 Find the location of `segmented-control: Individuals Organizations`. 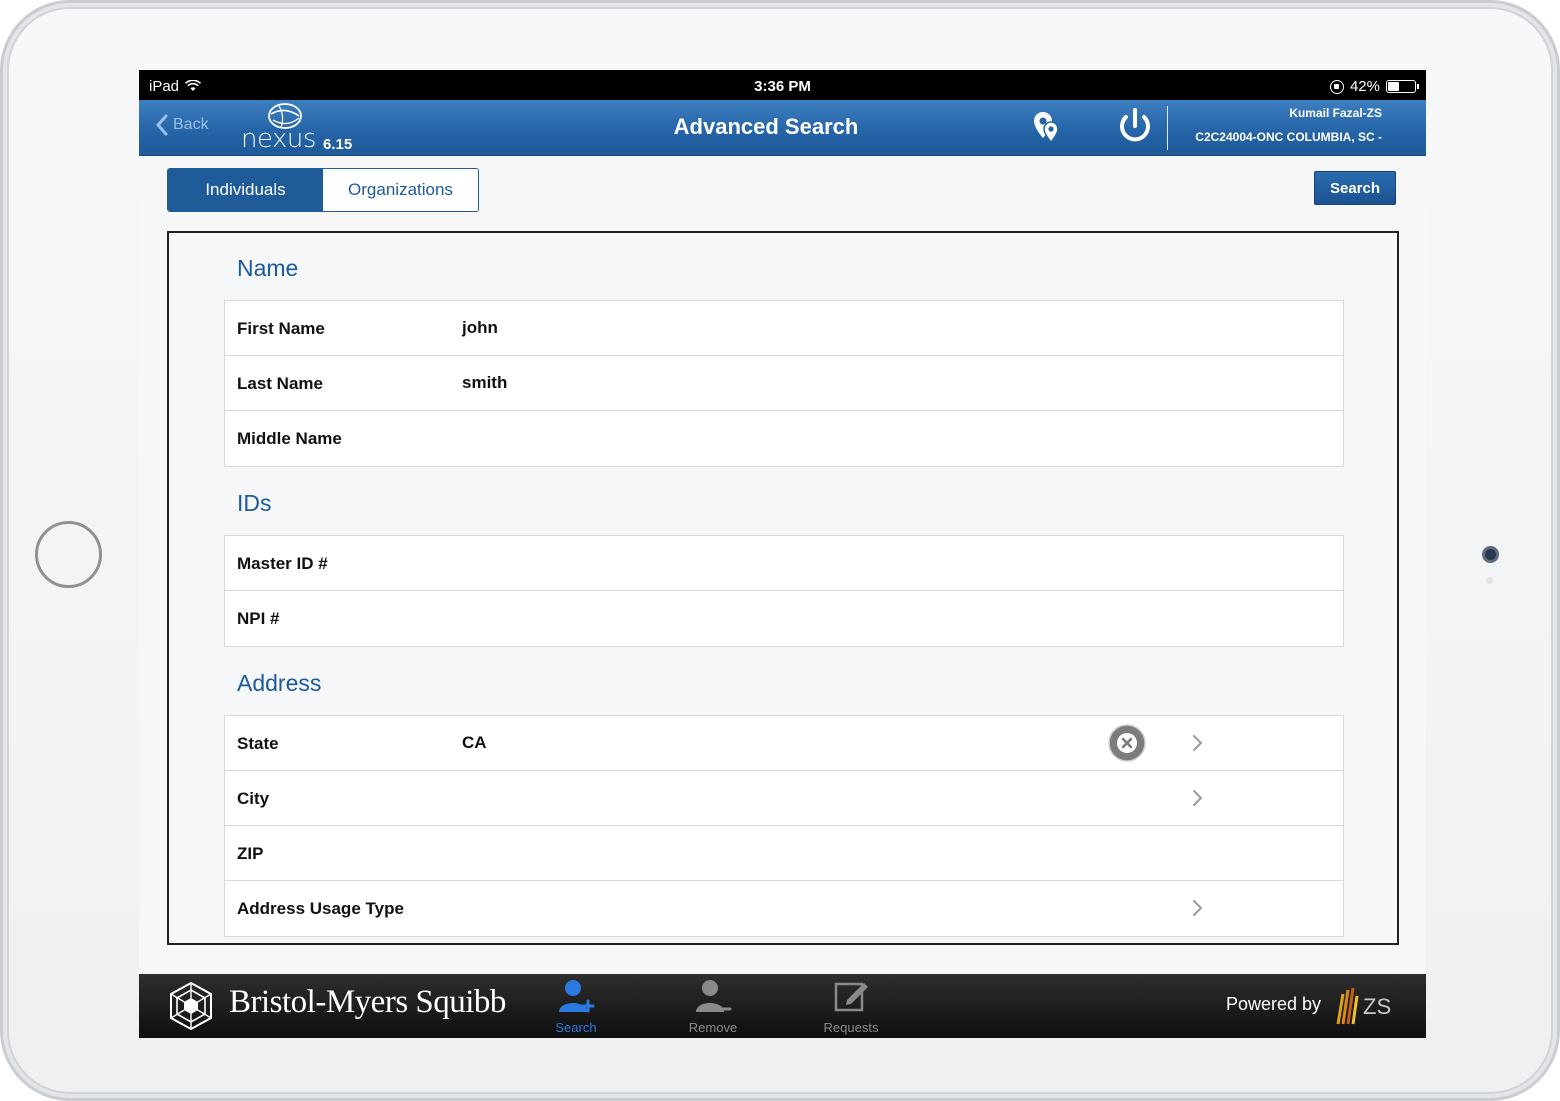

segmented-control: Individuals Organizations is located at coordinates (323, 190).